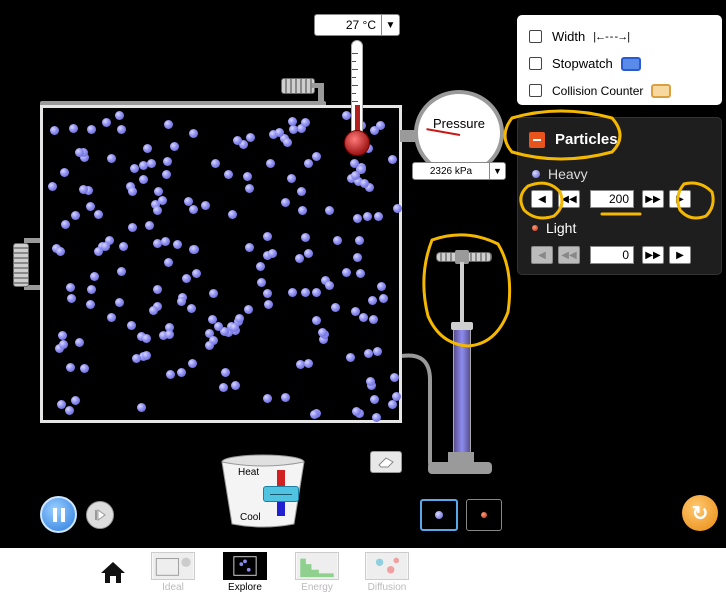 Image resolution: width=726 pixels, height=594 pixels. What do you see at coordinates (387, 587) in the screenshot?
I see `tab-diffusion-label: Diffusion` at bounding box center [387, 587].